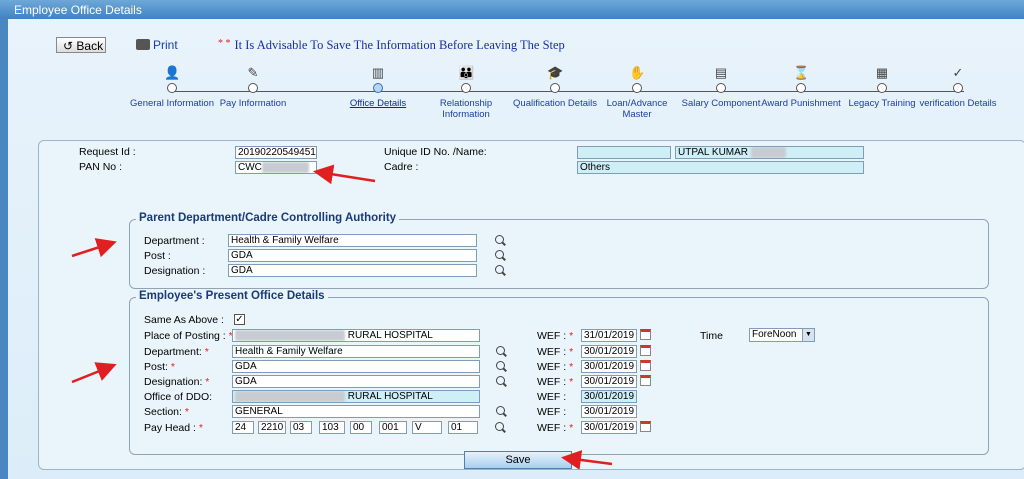  Describe the element at coordinates (609, 411) in the screenshot. I see `wef-section-date: 30/01/2019` at that location.